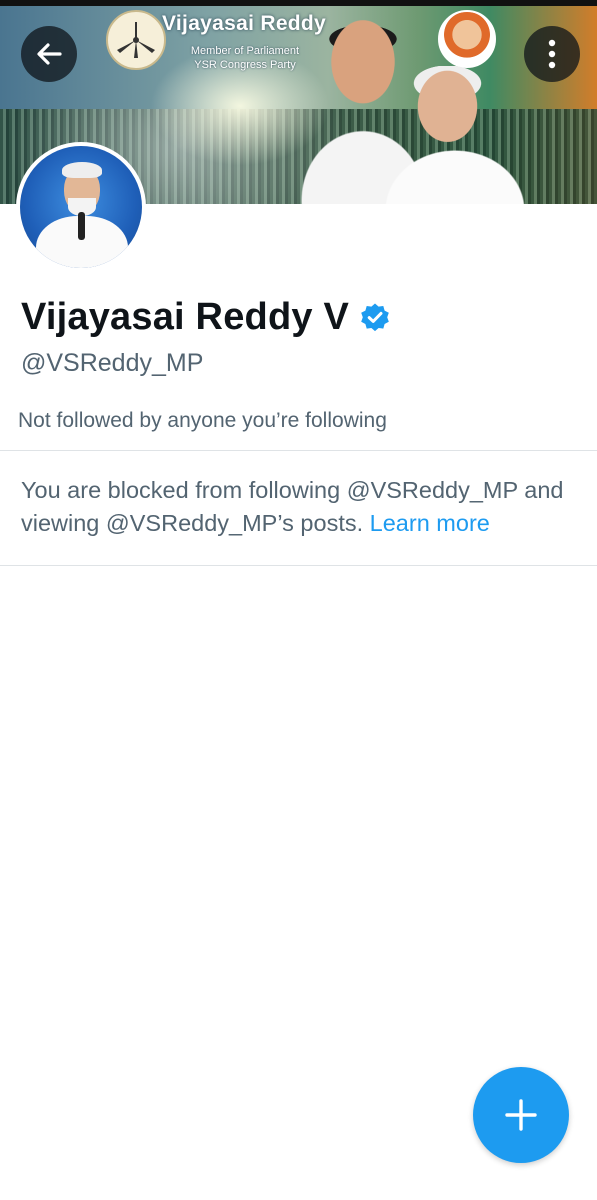  I want to click on more-options-button, so click(552, 54).